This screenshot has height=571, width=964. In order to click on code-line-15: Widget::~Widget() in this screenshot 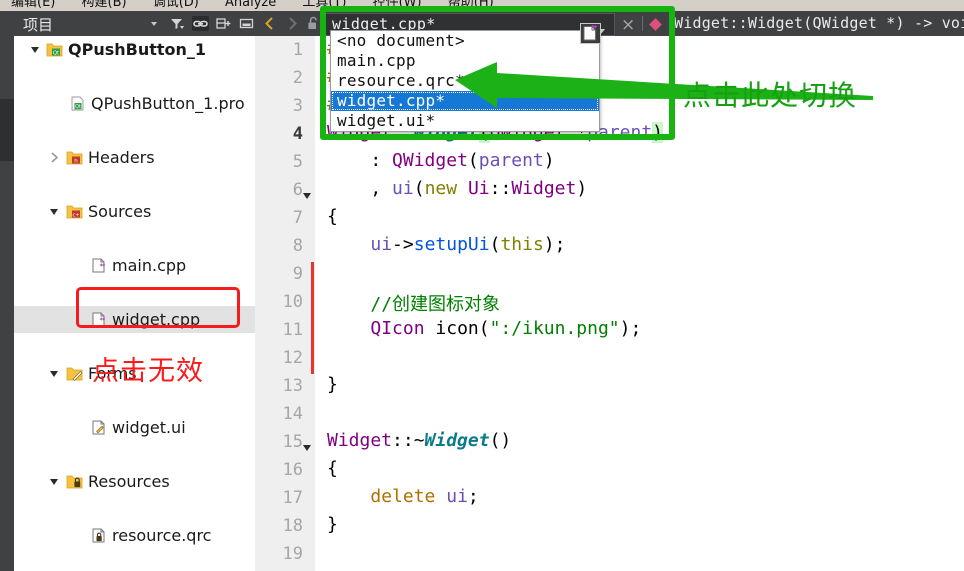, I will do `click(419, 440)`.